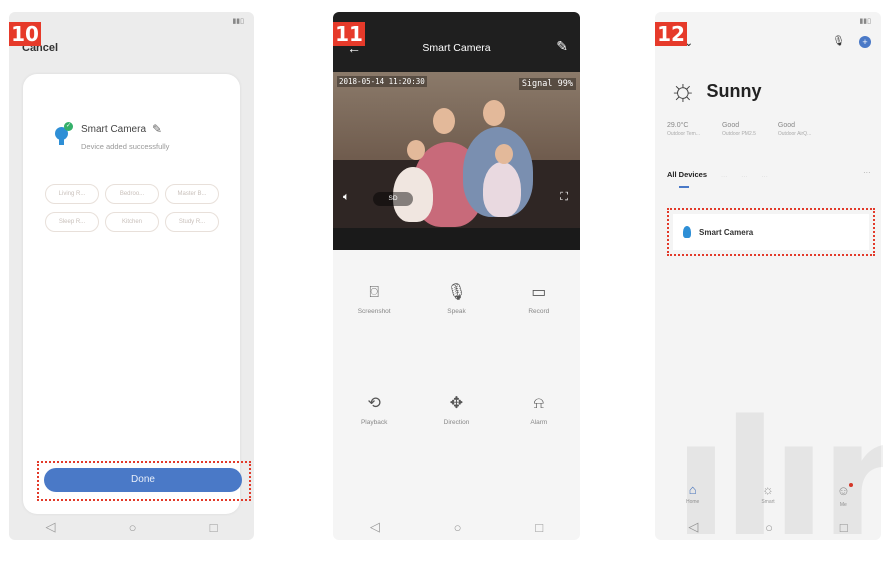 Image resolution: width=883 pixels, height=572 pixels. I want to click on video-bottom-bar, so click(456, 239).